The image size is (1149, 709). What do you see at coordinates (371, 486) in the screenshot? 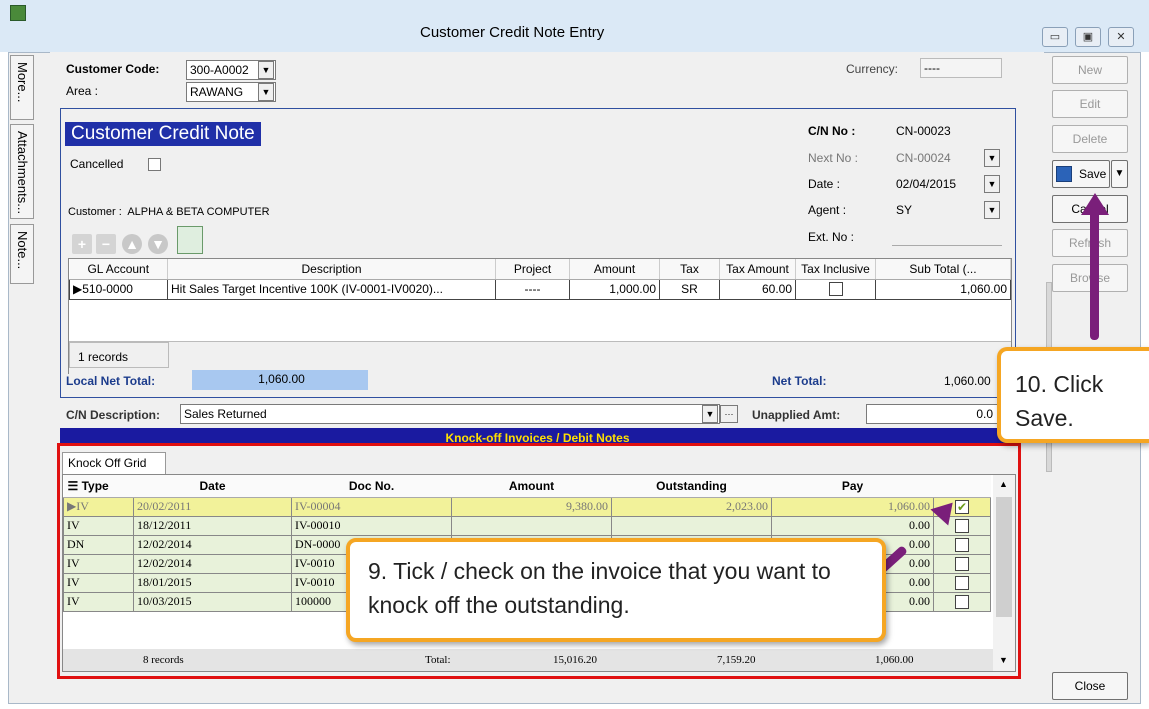
I see `ko-col-doc: Doc No.` at bounding box center [371, 486].